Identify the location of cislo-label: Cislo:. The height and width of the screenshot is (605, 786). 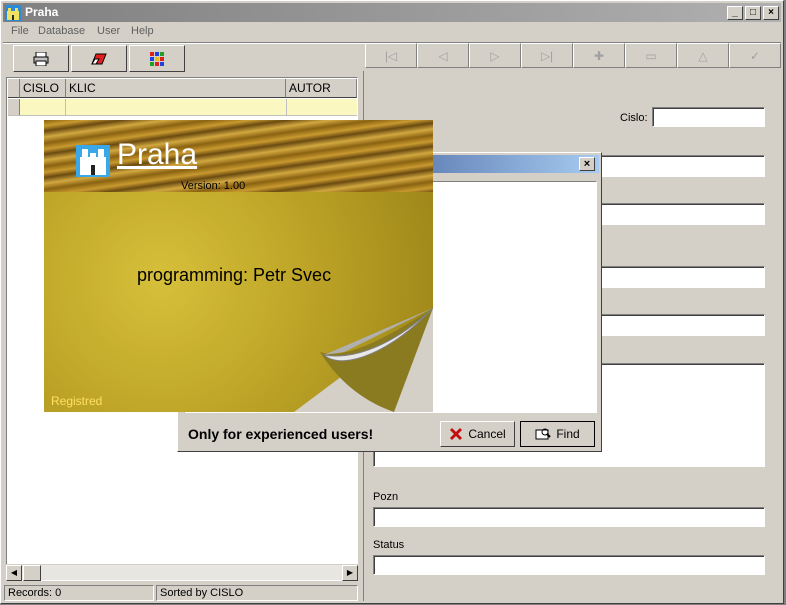
(634, 118).